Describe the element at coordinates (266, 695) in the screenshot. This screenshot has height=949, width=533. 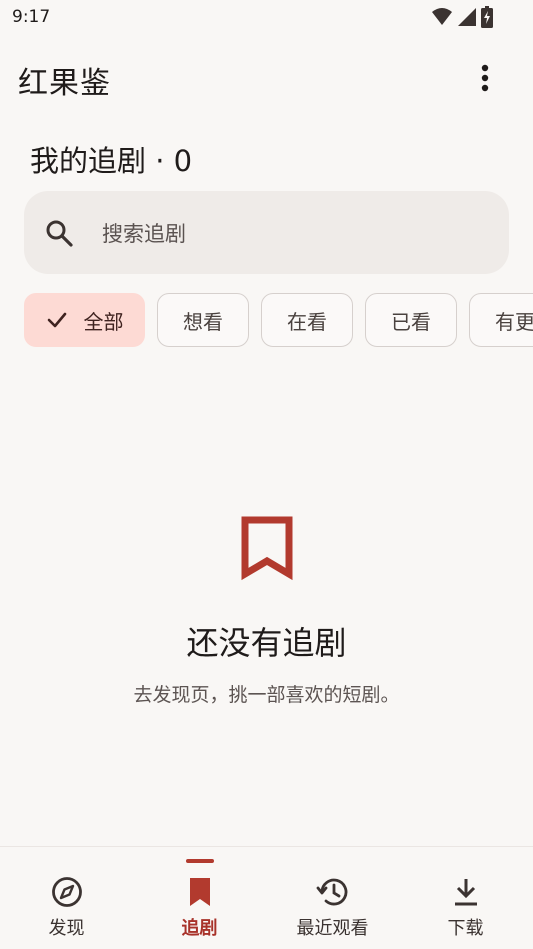
I see `empty-state-subtitle: 去发现页，挑一部喜欢的短剧。` at that location.